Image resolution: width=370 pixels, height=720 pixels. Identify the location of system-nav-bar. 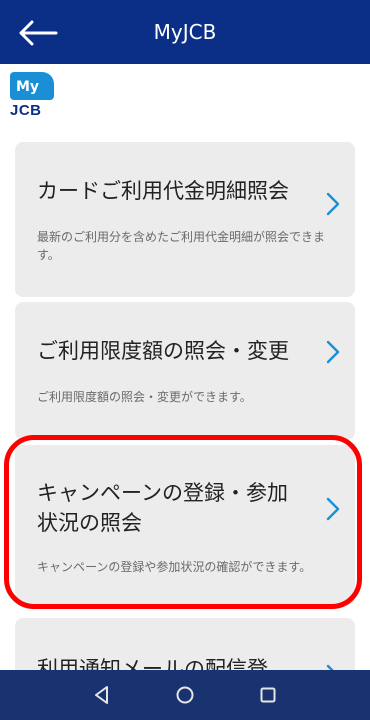
(185, 695).